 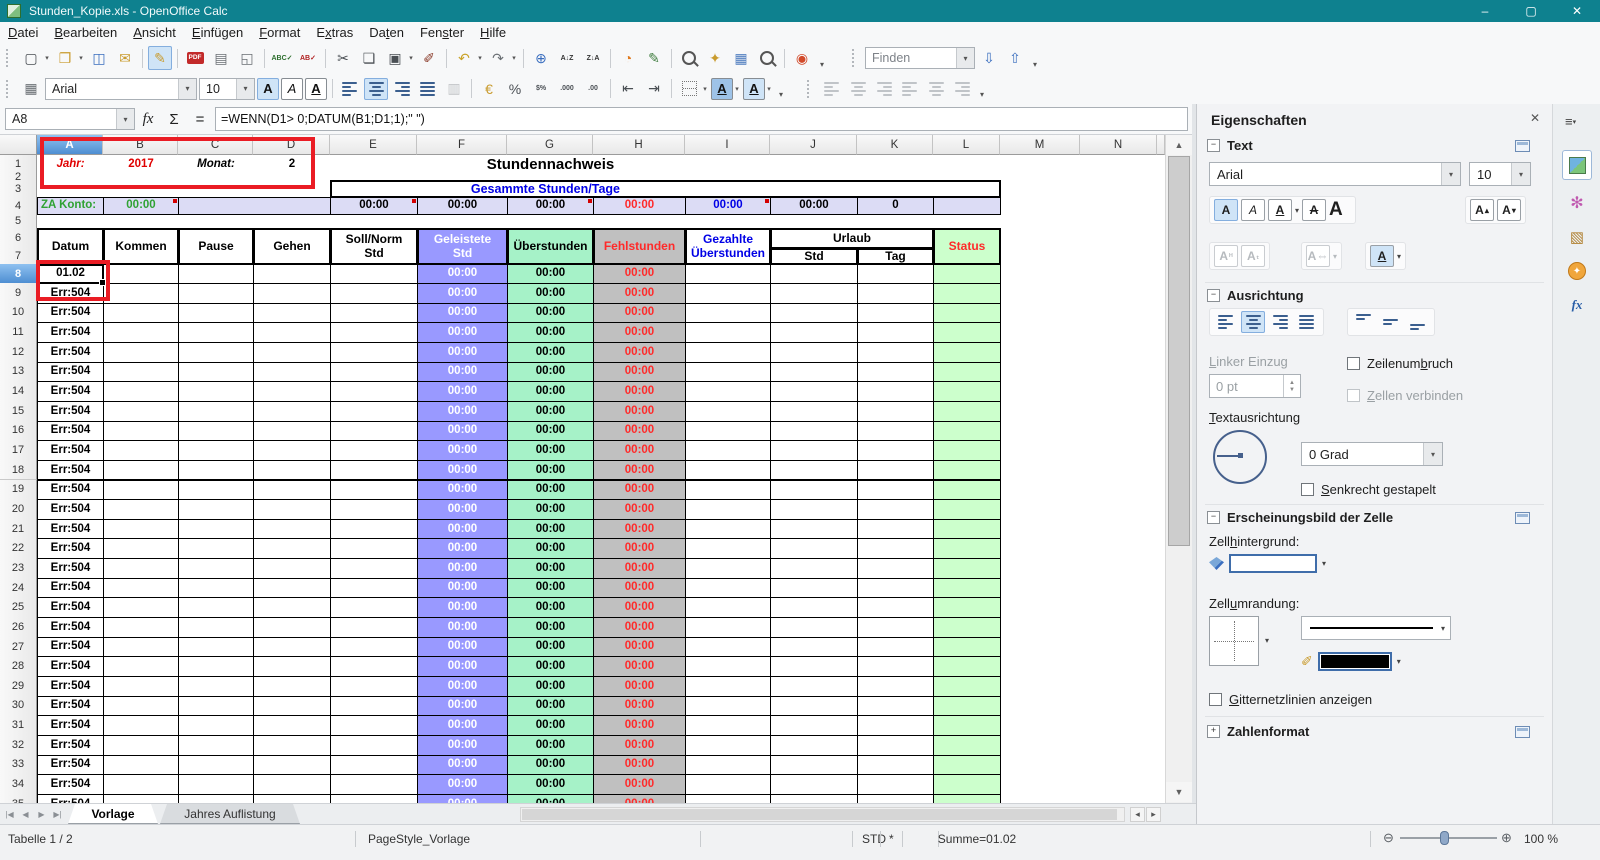 I want to click on align-objects-middle-icon, so click(x=936, y=89).